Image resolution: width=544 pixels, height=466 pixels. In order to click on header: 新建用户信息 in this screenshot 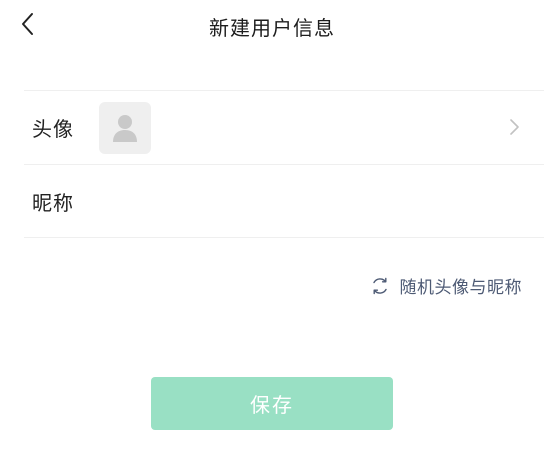, I will do `click(272, 25)`.